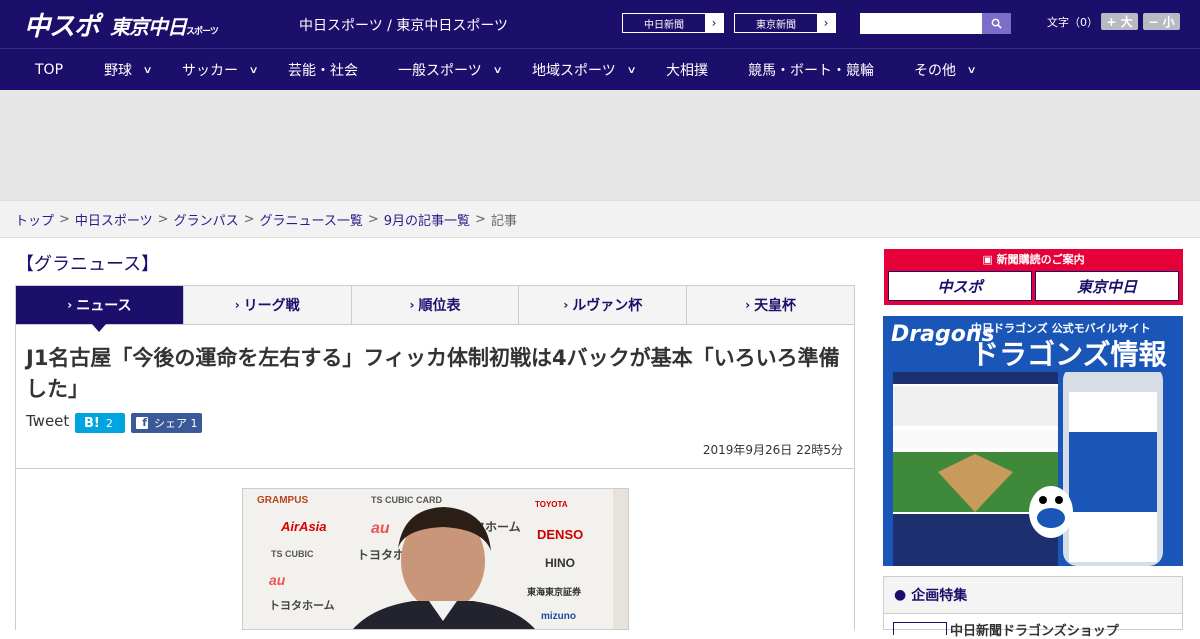 This screenshot has height=639, width=1200. Describe the element at coordinates (62, 24) in the screenshot. I see `chuspo-logo: 中スポ` at that location.